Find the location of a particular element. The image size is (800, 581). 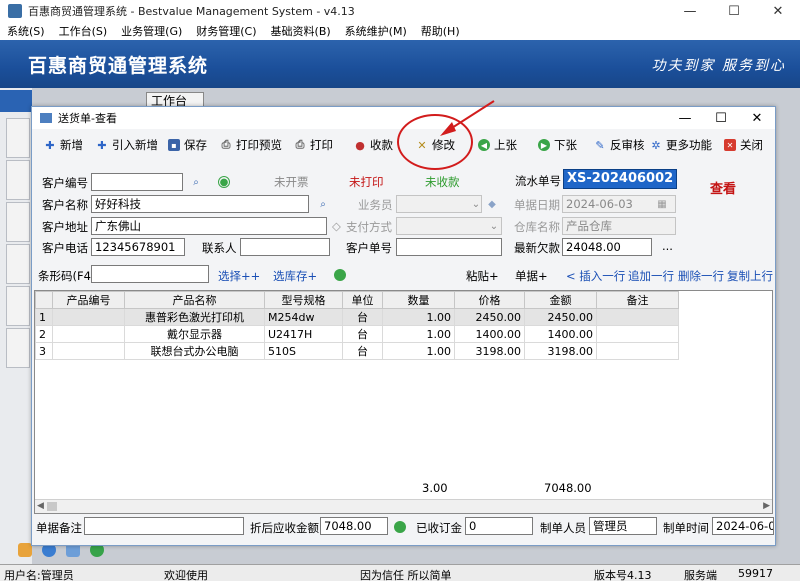

save-button: ▪ 保存 is located at coordinates (187, 145).